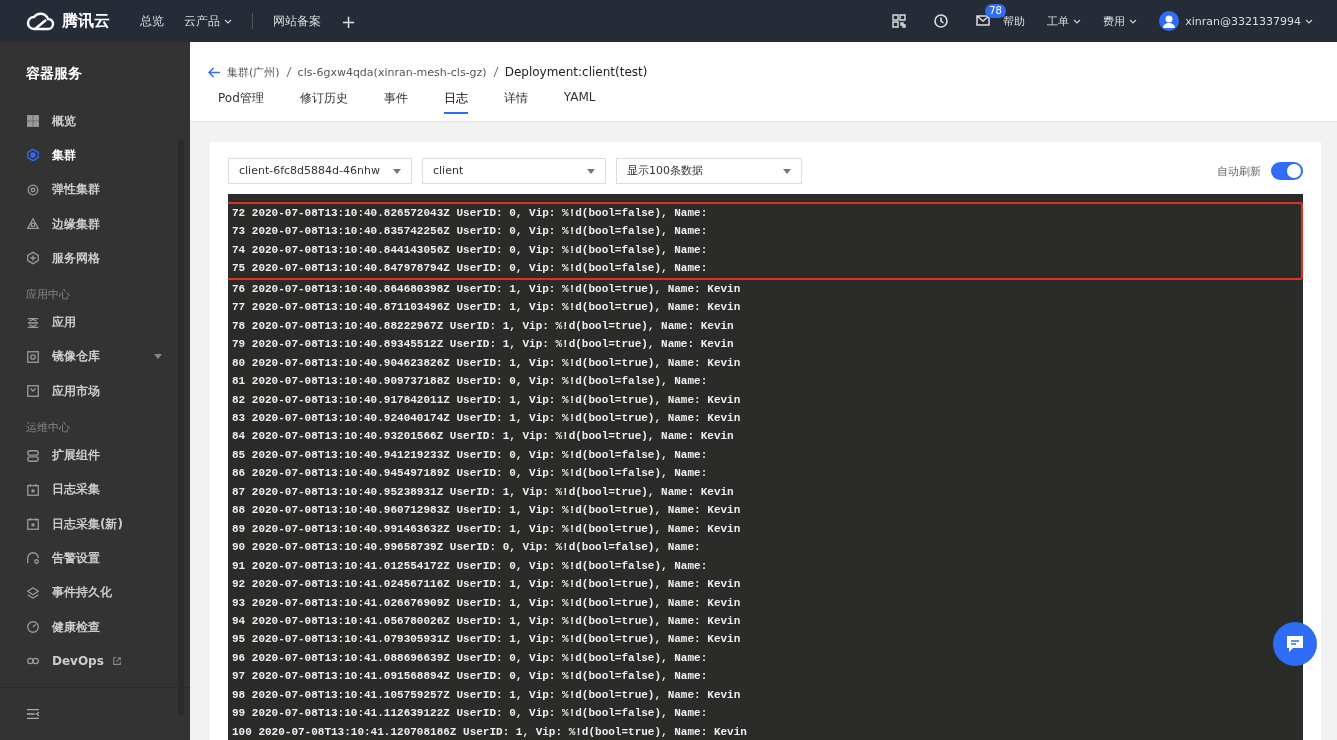  Describe the element at coordinates (482, 345) in the screenshot. I see `log-line: 79 2020-07-08T13:10:40.89345512Z UserID: 1, Vip: %!d(bool=true), Name: Kevin` at that location.